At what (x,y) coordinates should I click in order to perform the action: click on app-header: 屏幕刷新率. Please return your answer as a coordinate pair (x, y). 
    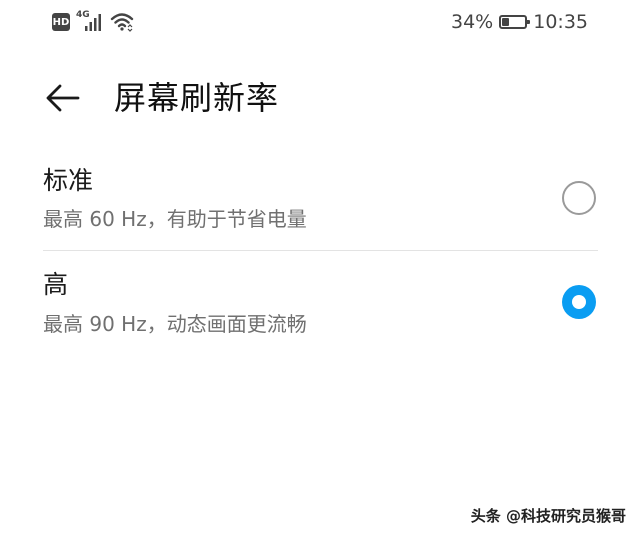
    Looking at the image, I should click on (320, 98).